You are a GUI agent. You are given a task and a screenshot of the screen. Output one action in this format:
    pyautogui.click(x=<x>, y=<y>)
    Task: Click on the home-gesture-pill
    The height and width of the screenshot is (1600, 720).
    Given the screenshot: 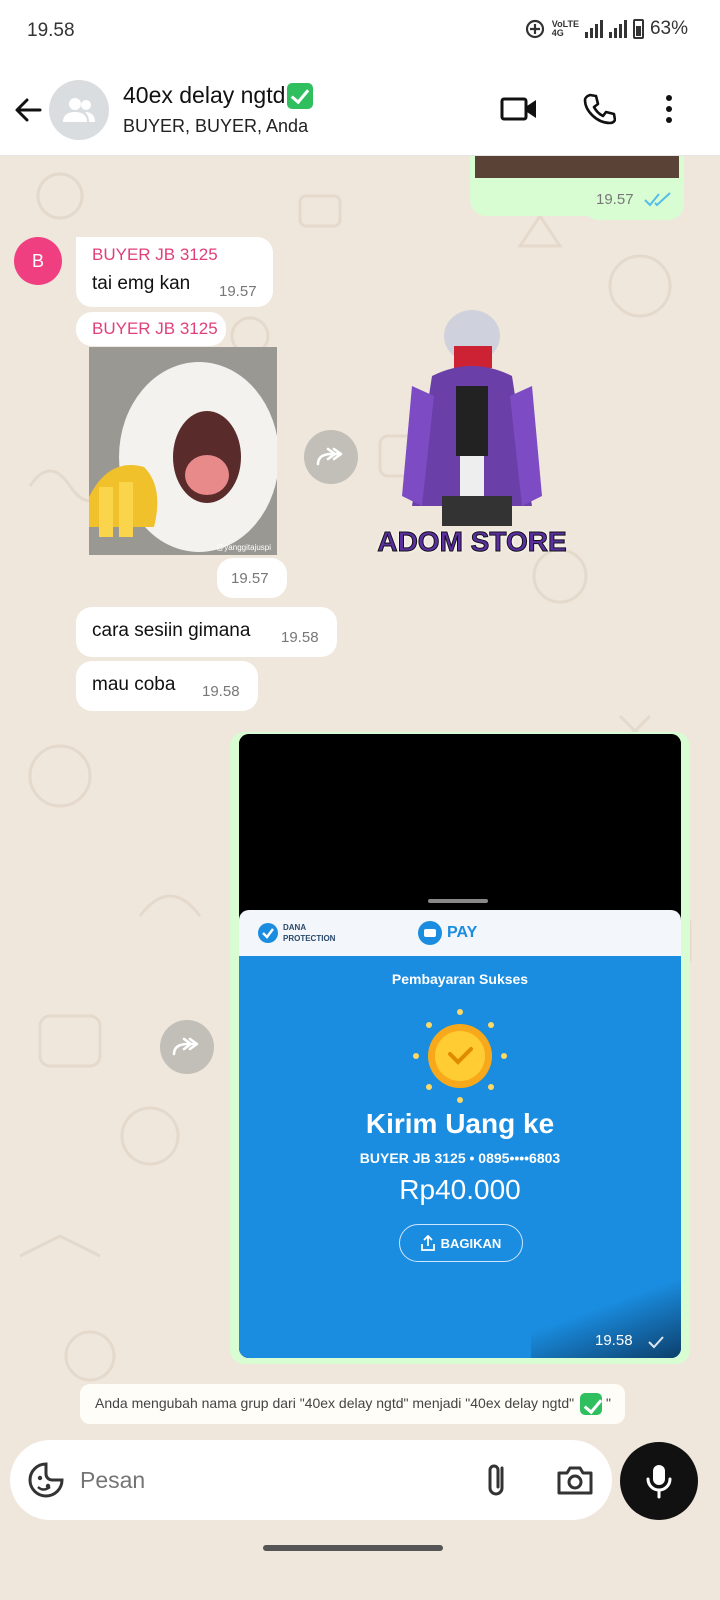 What is the action you would take?
    pyautogui.click(x=353, y=1548)
    